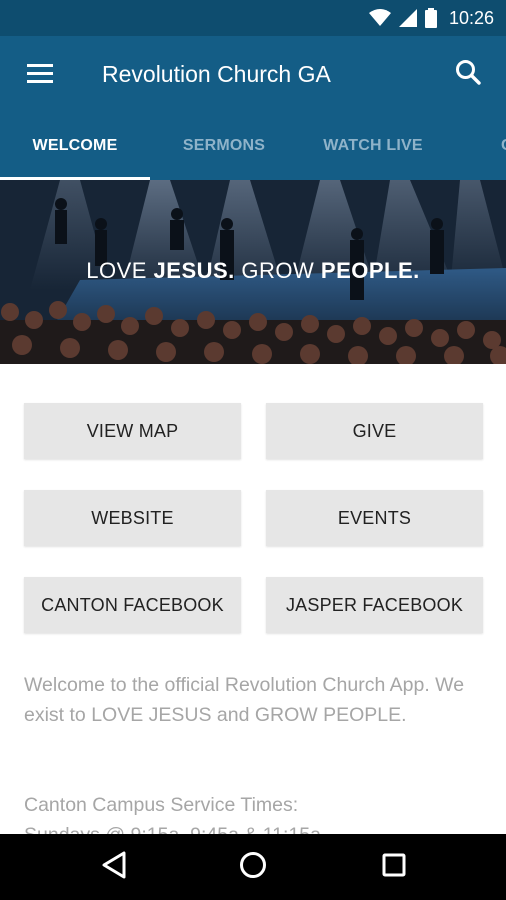 The image size is (506, 900). I want to click on give-button: GIVE, so click(374, 431).